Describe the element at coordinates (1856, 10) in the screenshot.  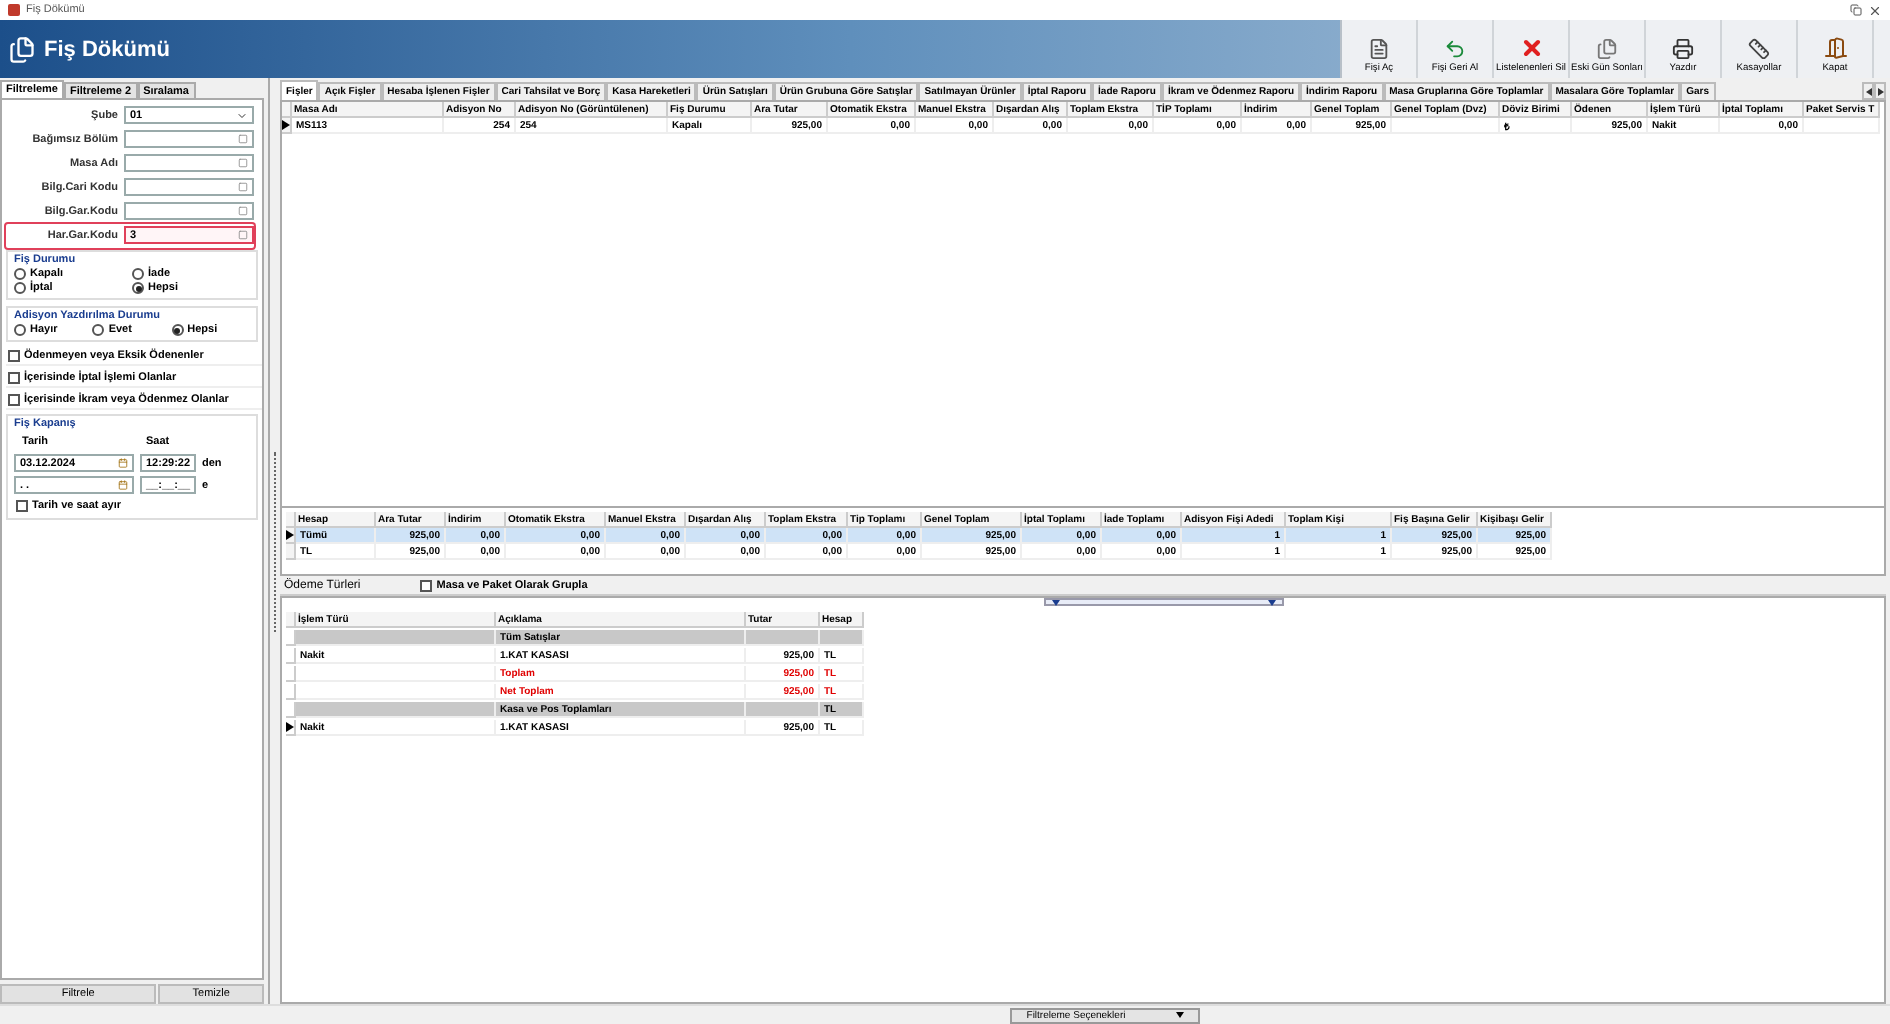
I see `restore-icon` at that location.